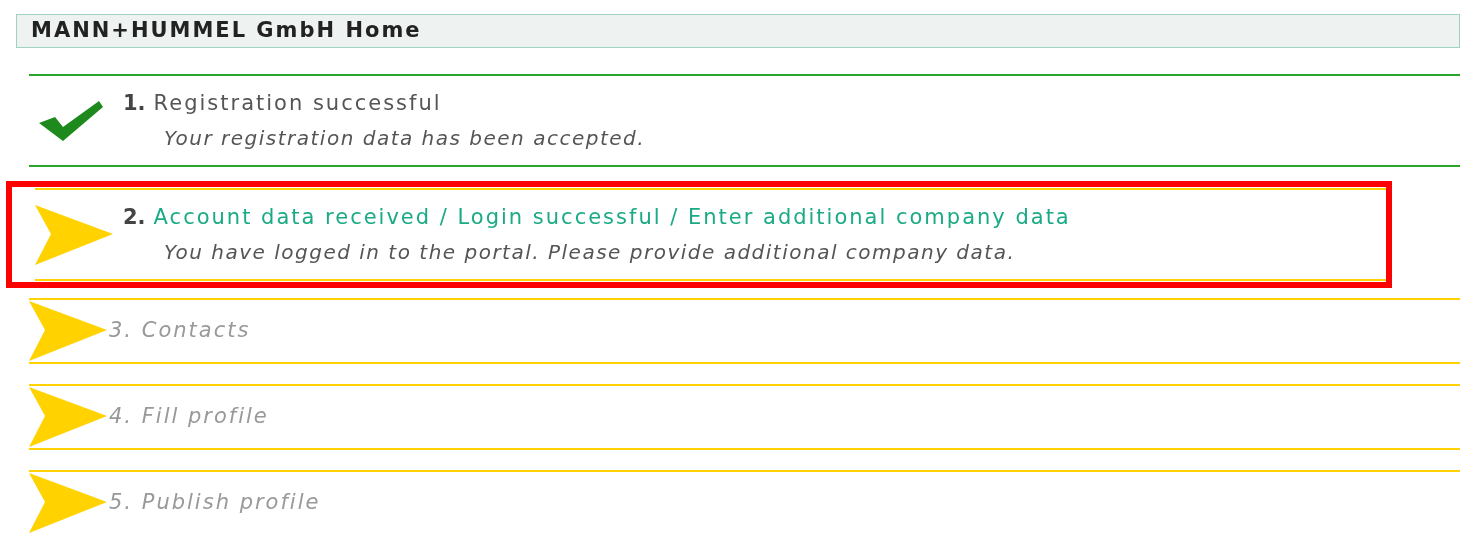 The image size is (1460, 534). I want to click on arrow-icon, so click(74, 234).